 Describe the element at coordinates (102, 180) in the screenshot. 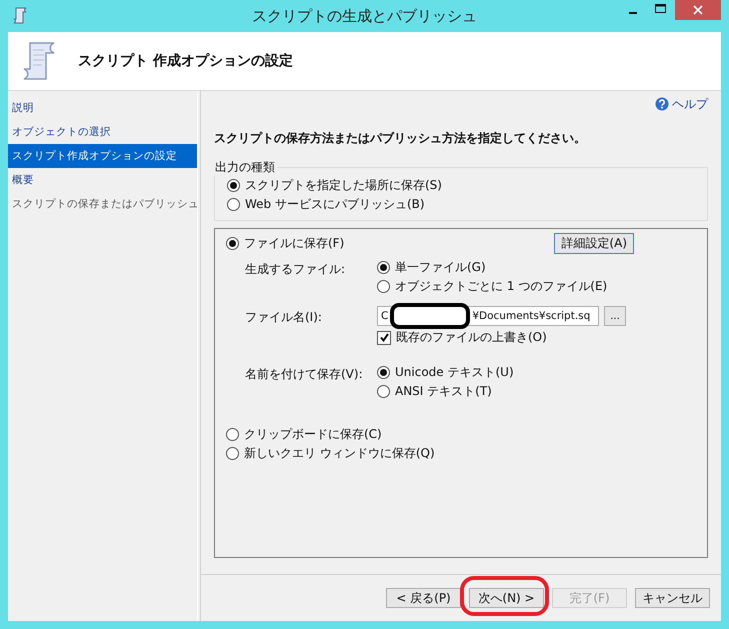

I see `step-item: 概要` at that location.